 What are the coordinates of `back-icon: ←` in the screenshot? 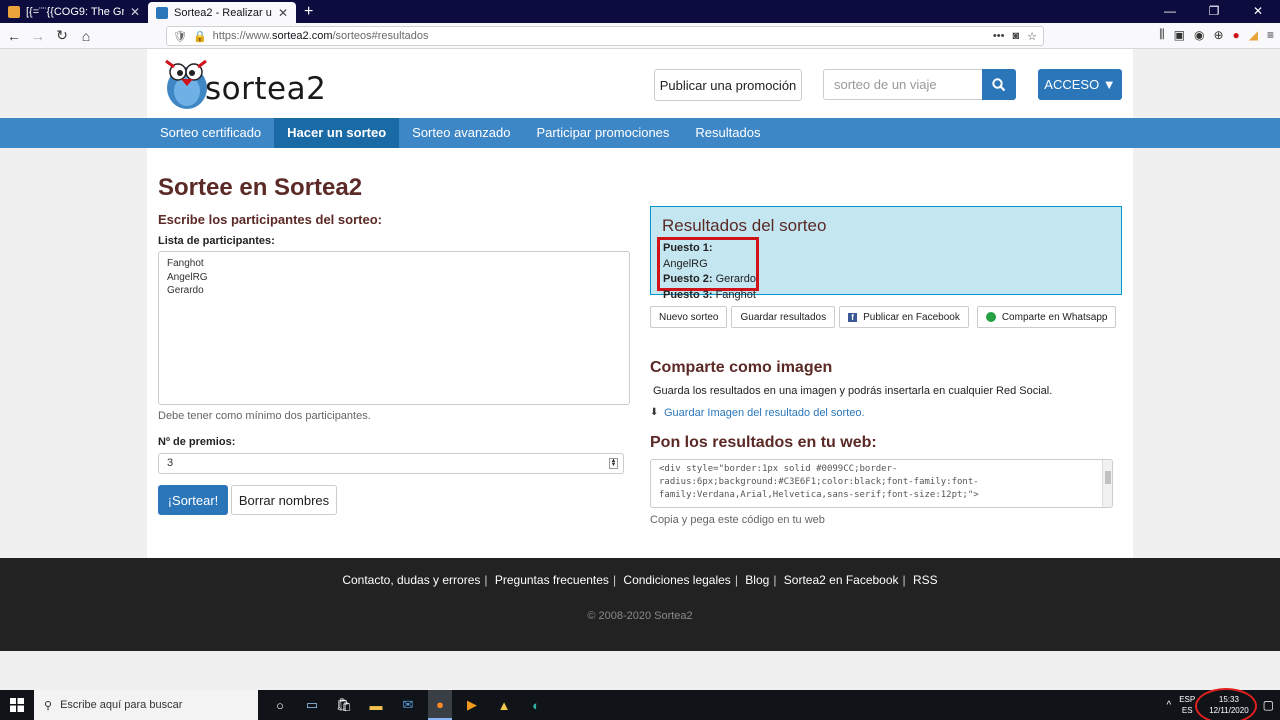 It's located at (14, 36).